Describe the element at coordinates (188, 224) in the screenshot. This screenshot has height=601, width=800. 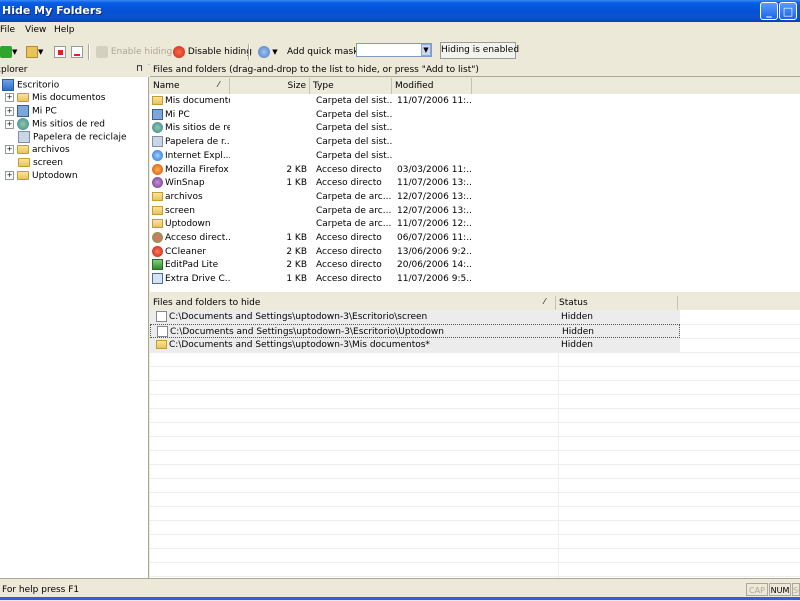
I see `file-name: Uptodown` at that location.